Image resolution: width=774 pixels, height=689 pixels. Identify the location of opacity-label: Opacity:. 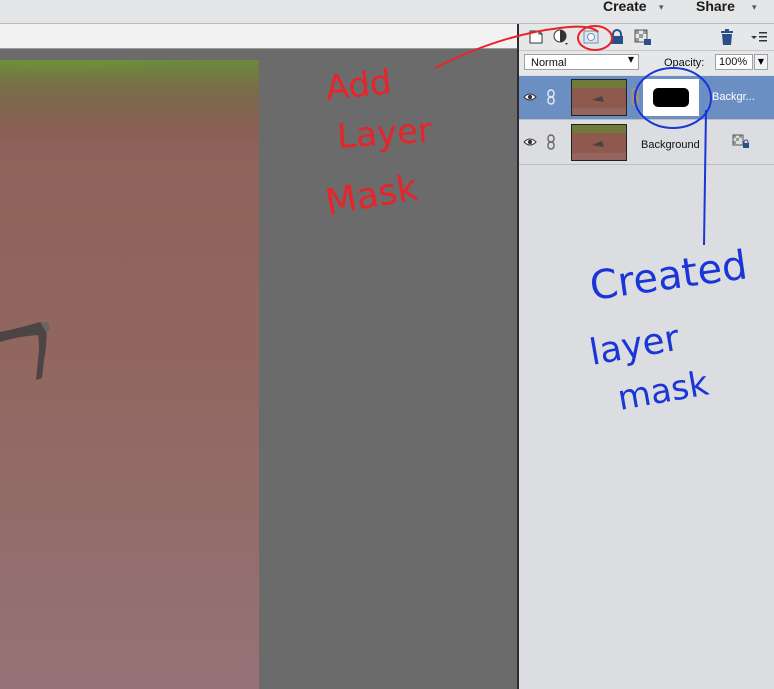
(684, 63).